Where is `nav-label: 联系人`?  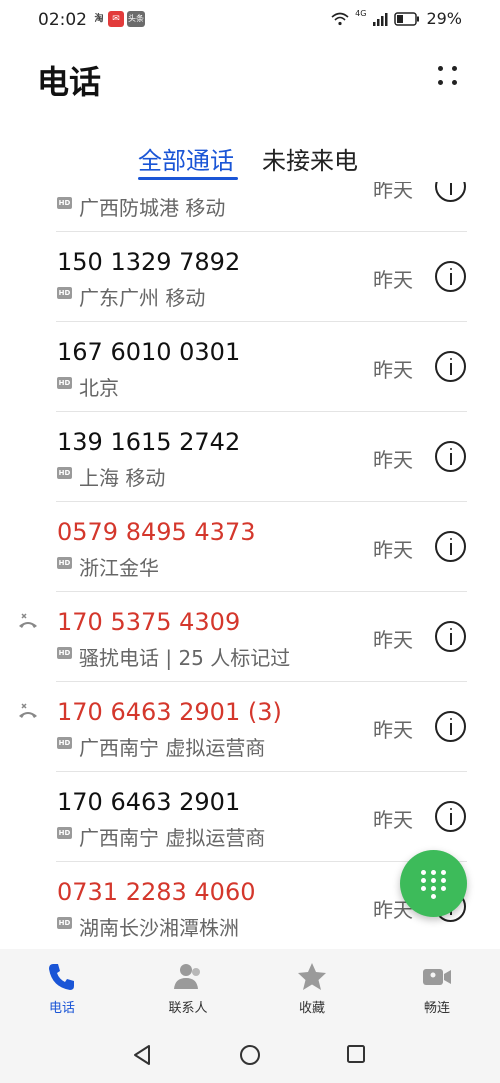 nav-label: 联系人 is located at coordinates (188, 1008).